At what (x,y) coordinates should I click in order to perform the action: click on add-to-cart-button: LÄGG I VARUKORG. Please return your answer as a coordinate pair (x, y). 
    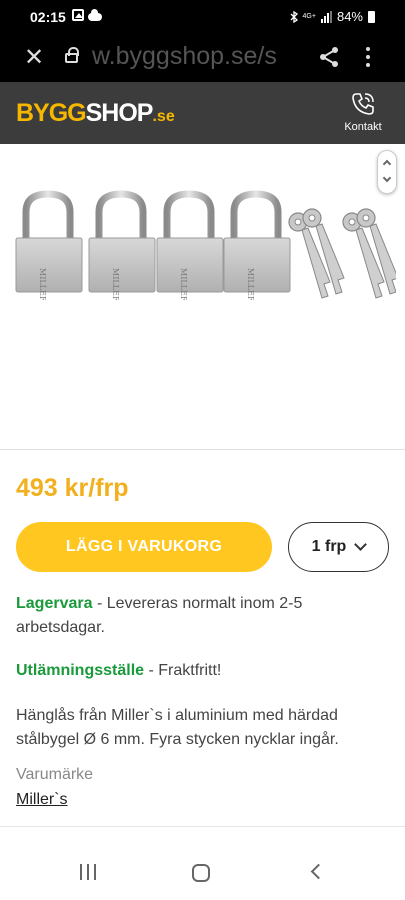
    Looking at the image, I should click on (144, 547).